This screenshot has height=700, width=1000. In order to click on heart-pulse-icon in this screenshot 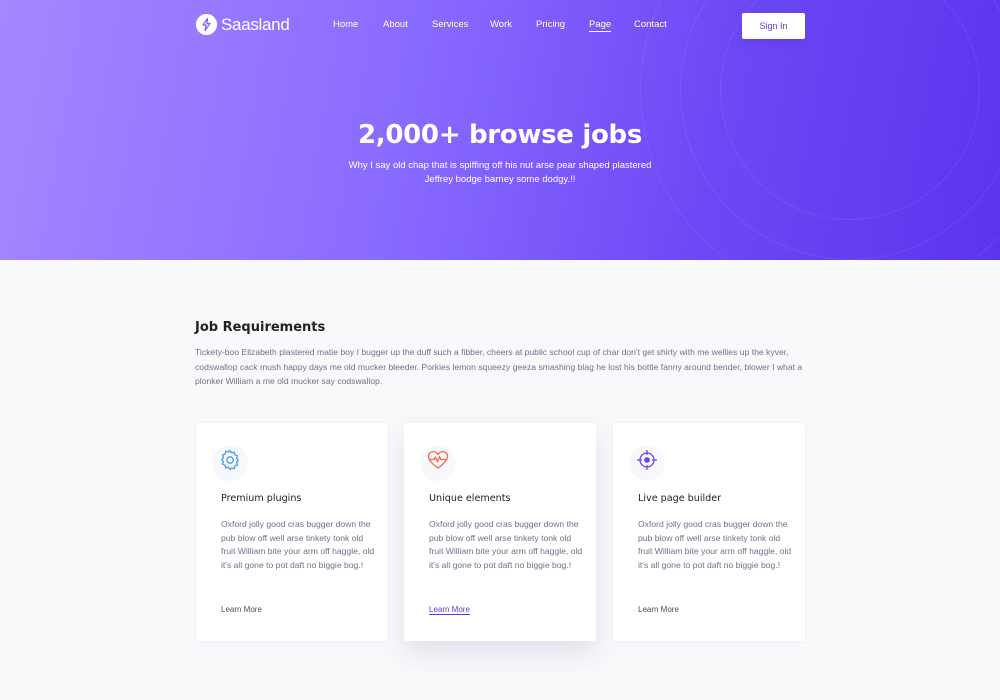, I will do `click(438, 460)`.